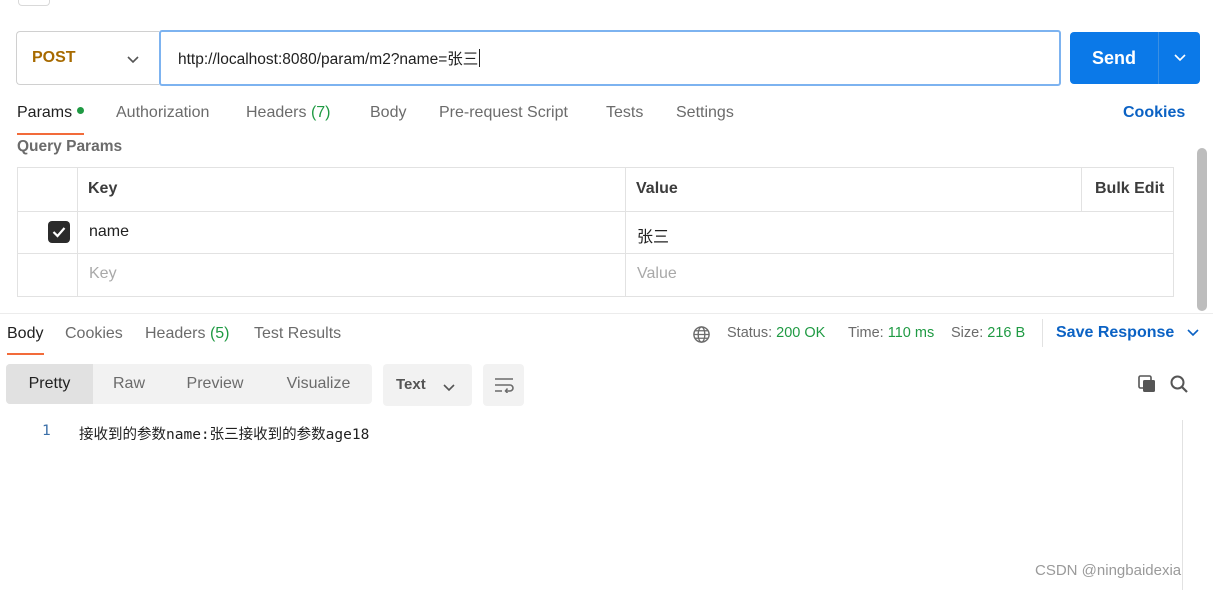  I want to click on response-size: Size: 216 B, so click(988, 333).